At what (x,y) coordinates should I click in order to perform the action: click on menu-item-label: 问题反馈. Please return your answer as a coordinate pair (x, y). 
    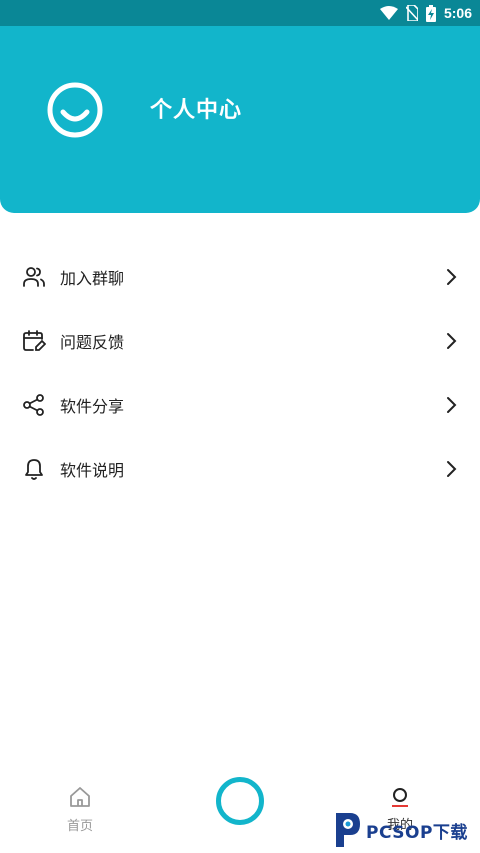
    Looking at the image, I should click on (92, 342).